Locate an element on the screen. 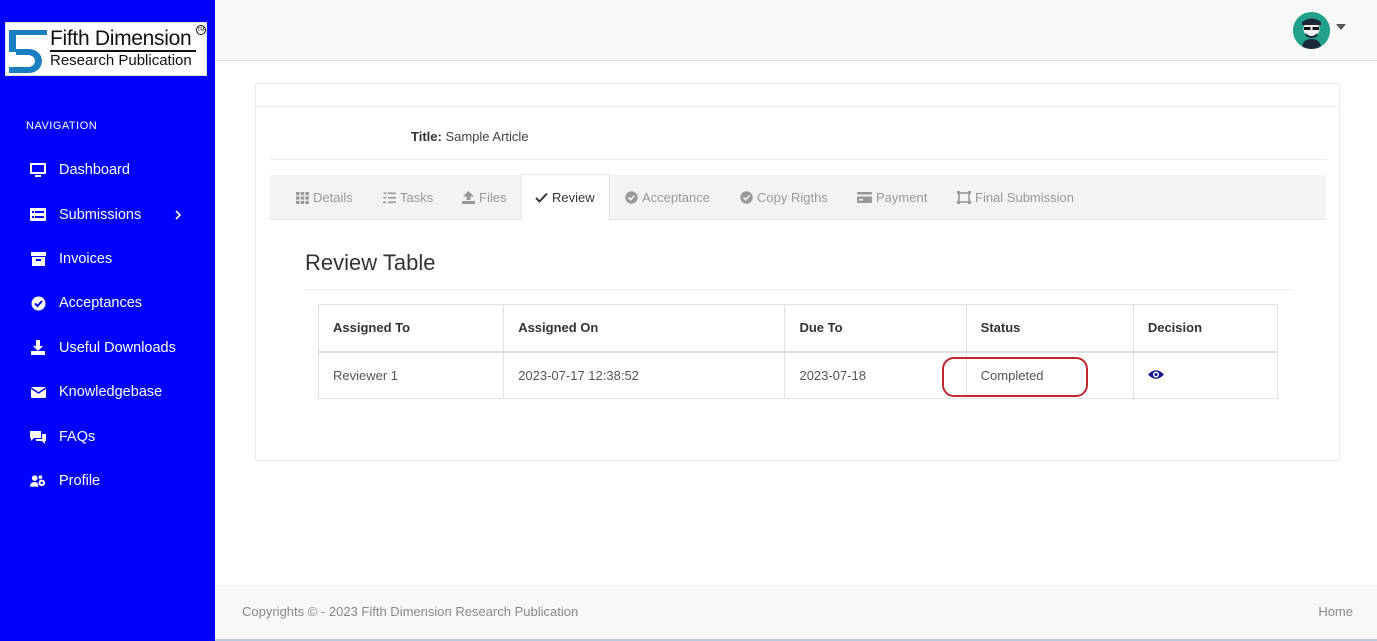 The height and width of the screenshot is (641, 1377). tab-acceptance: Acceptance is located at coordinates (667, 197).